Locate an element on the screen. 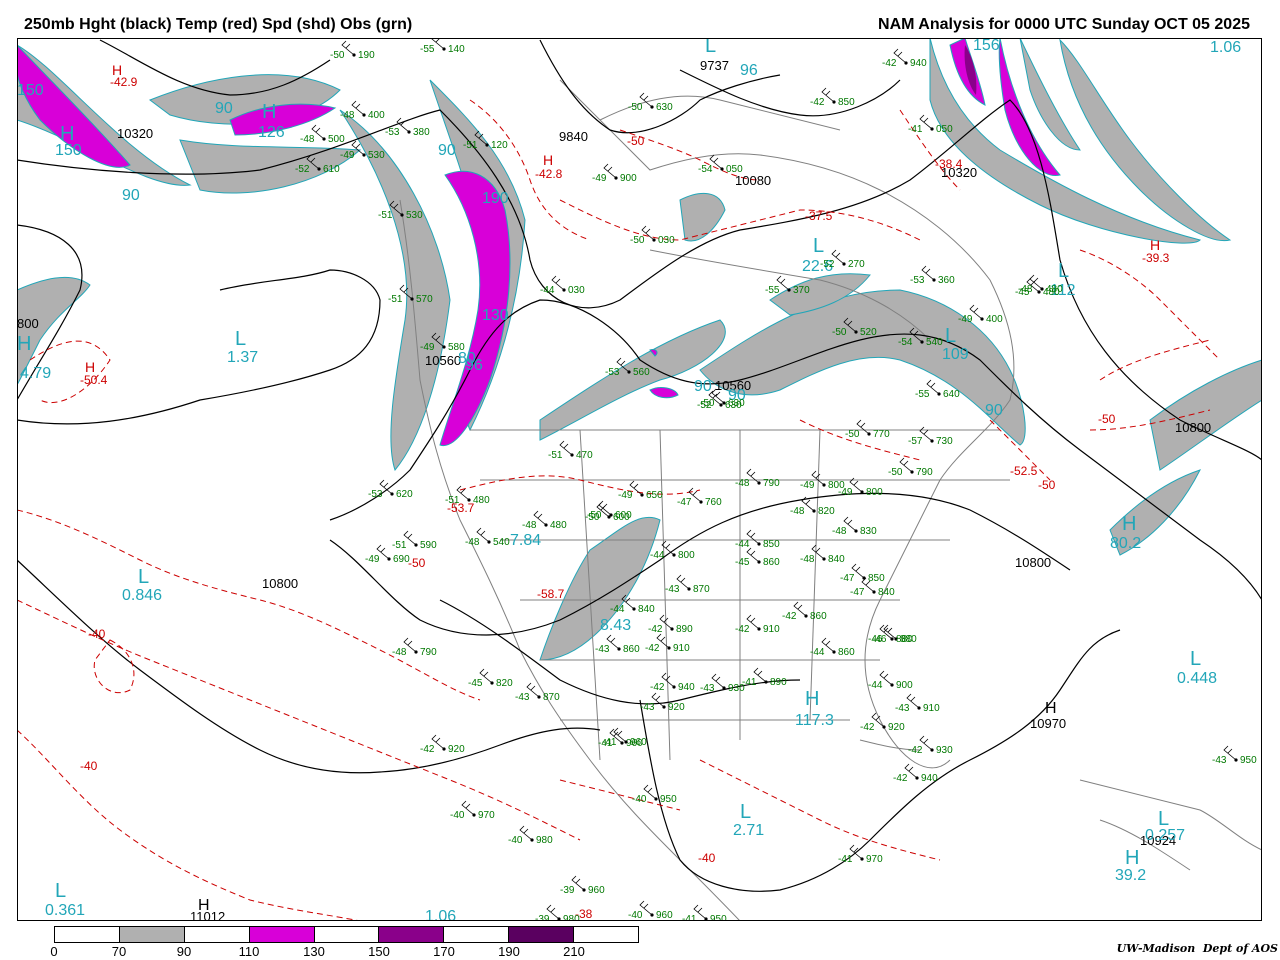 The image size is (1280, 960). obs-temp: -40 is located at coordinates (457, 815).